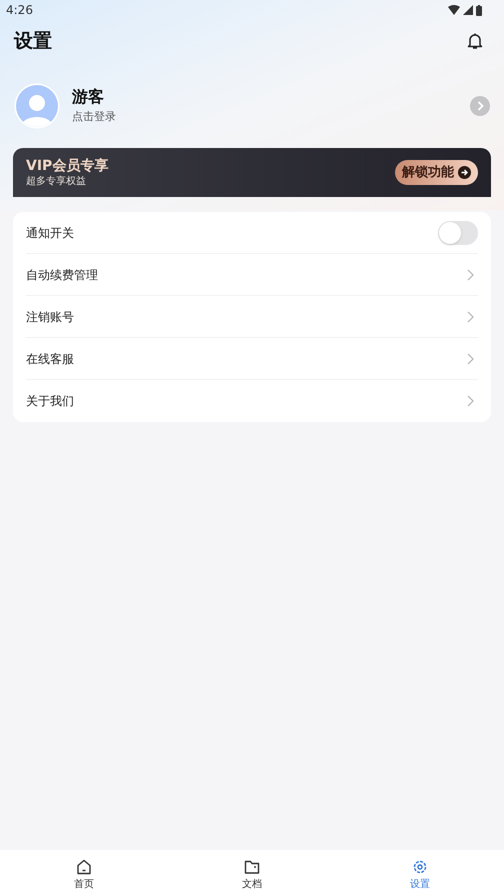 Image resolution: width=504 pixels, height=896 pixels. Describe the element at coordinates (67, 165) in the screenshot. I see `vip-title: VIP会员专享` at that location.